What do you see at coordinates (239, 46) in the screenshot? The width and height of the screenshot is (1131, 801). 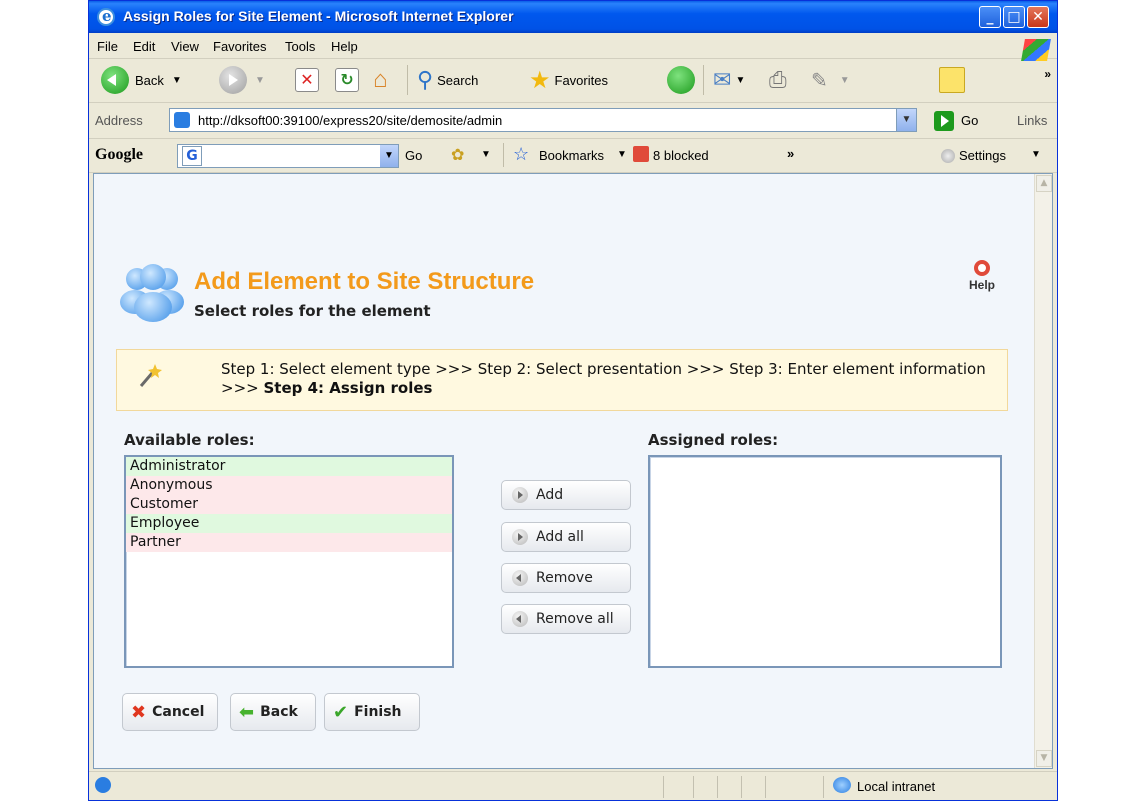 I see `menu-favorites: Favorites` at bounding box center [239, 46].